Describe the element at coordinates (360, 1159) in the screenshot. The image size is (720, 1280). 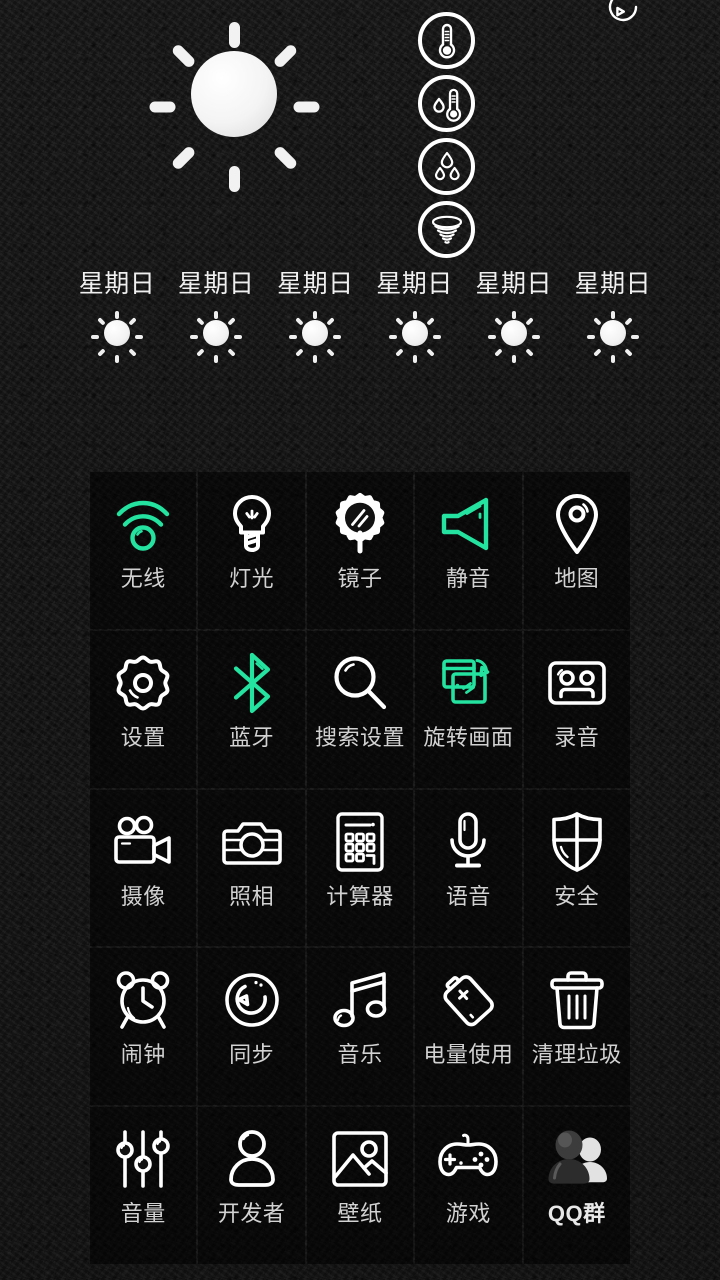
I see `picture-icon` at that location.